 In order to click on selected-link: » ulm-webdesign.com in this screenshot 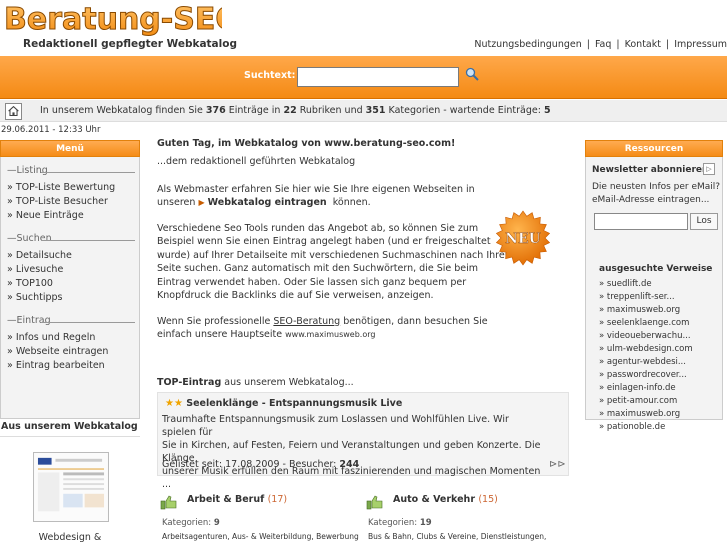, I will do `click(646, 349)`.